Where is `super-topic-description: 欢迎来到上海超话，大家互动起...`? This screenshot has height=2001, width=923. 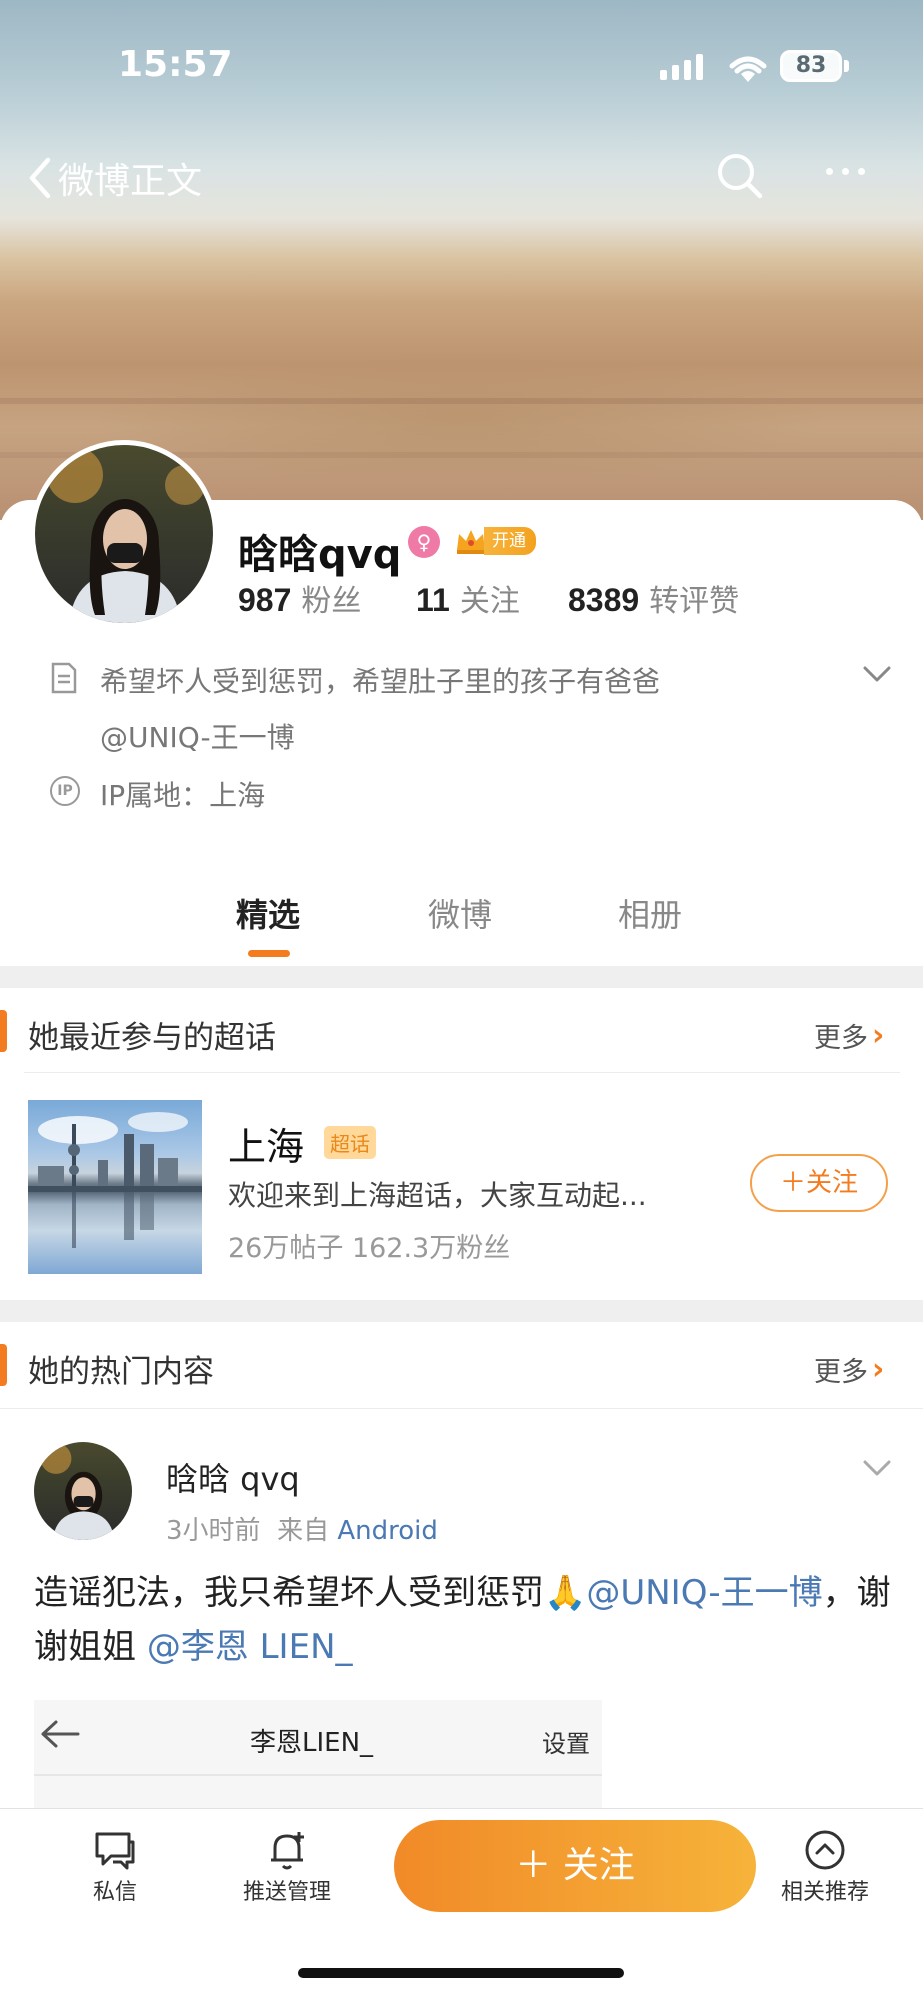 super-topic-description: 欢迎来到上海超话，大家互动起... is located at coordinates (437, 1195).